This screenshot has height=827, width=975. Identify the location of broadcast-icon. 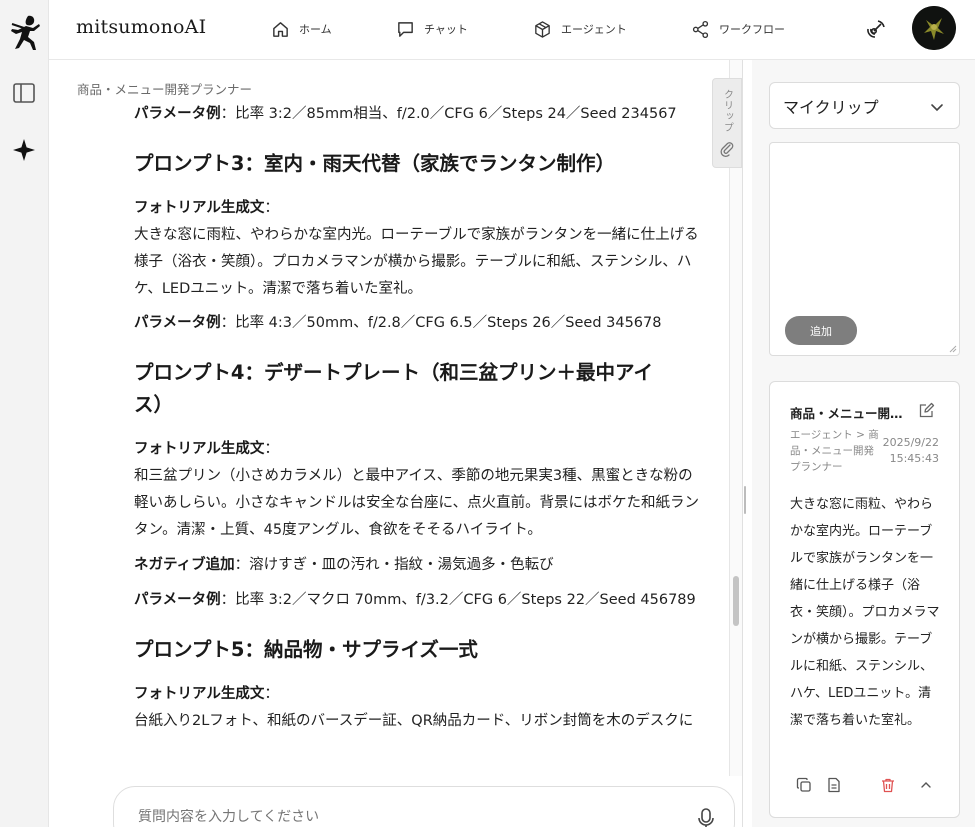
(876, 29).